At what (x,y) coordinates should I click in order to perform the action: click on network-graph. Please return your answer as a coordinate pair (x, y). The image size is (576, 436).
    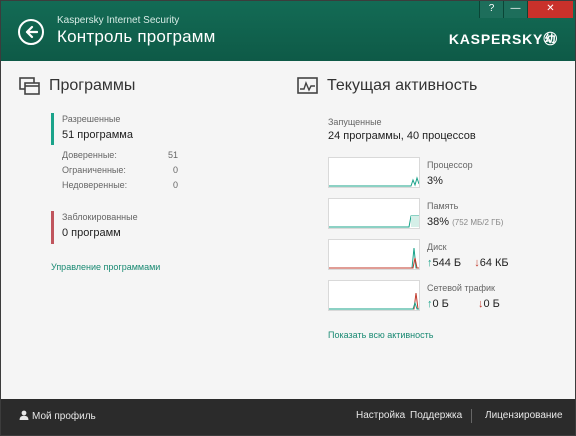
    Looking at the image, I should click on (374, 295).